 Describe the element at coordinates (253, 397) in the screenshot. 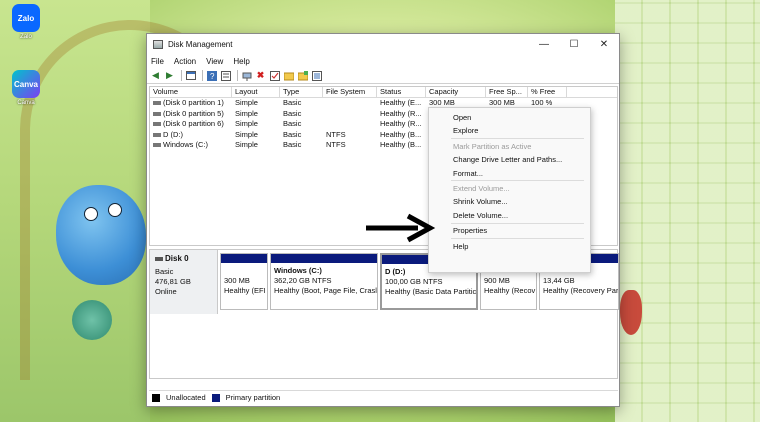

I see `legend-primary-partition: Primary partition` at that location.